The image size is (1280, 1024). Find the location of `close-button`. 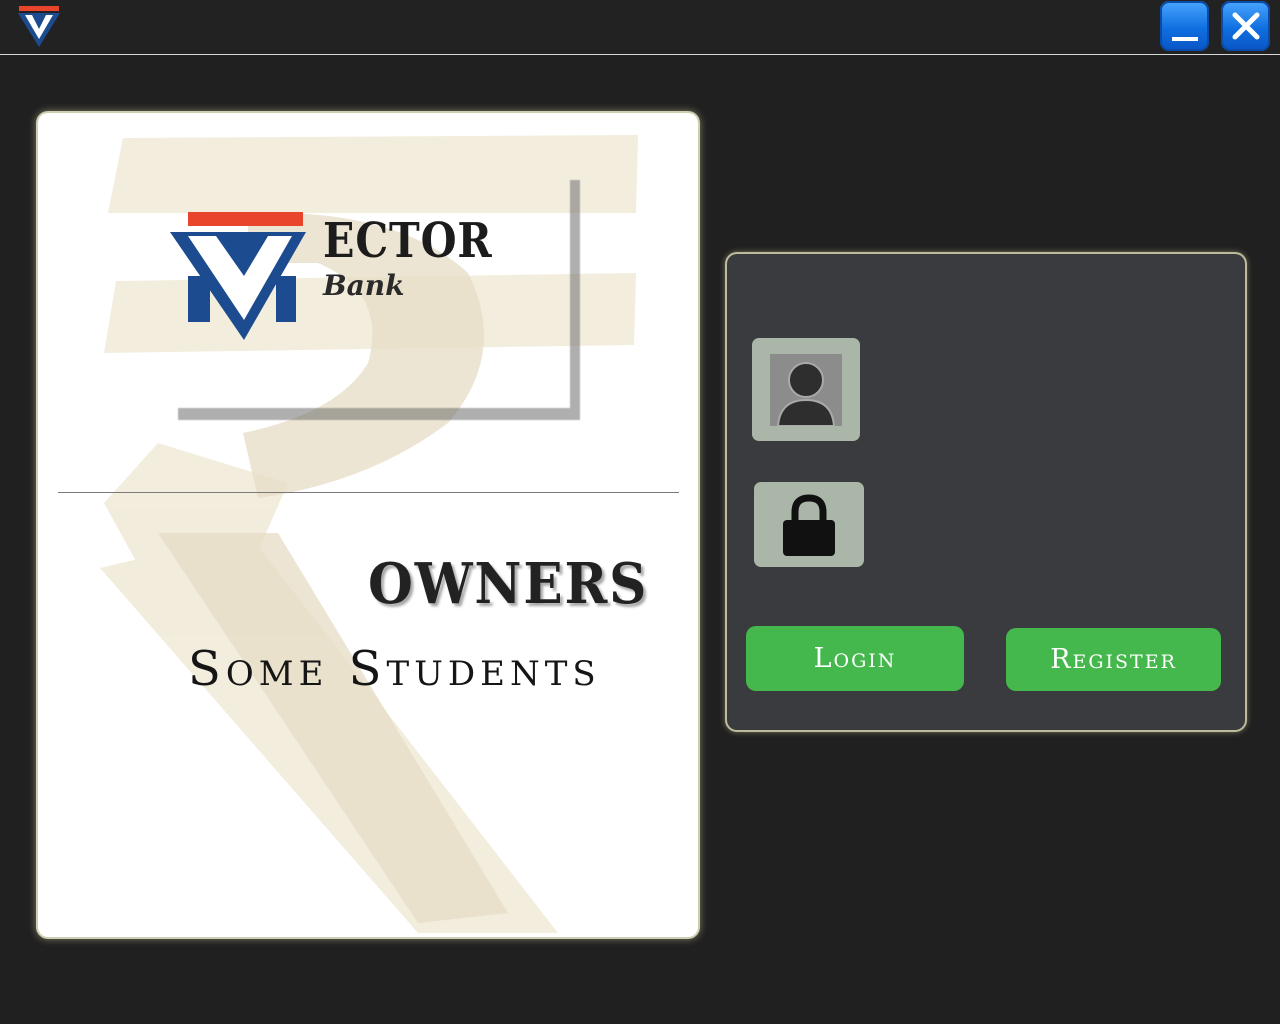

close-button is located at coordinates (1245, 26).